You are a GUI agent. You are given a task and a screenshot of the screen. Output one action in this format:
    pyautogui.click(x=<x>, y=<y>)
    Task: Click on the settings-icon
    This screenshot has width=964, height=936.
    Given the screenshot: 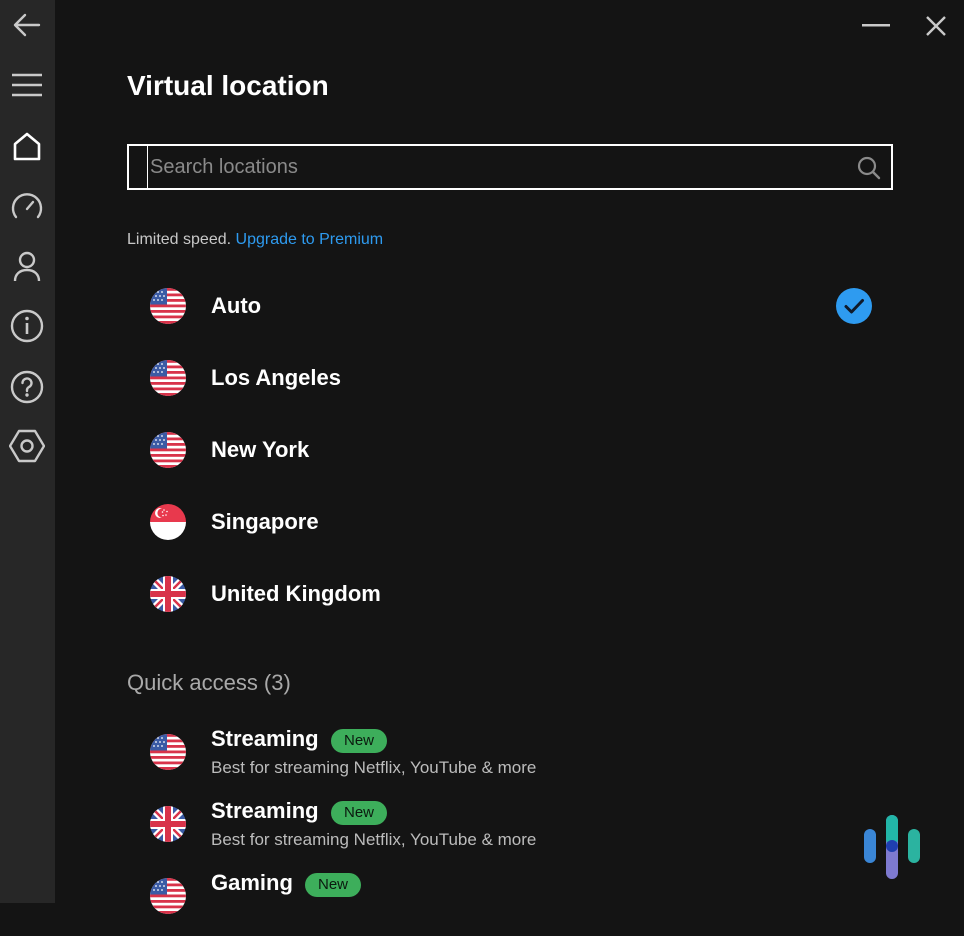 What is the action you would take?
    pyautogui.click(x=27, y=446)
    